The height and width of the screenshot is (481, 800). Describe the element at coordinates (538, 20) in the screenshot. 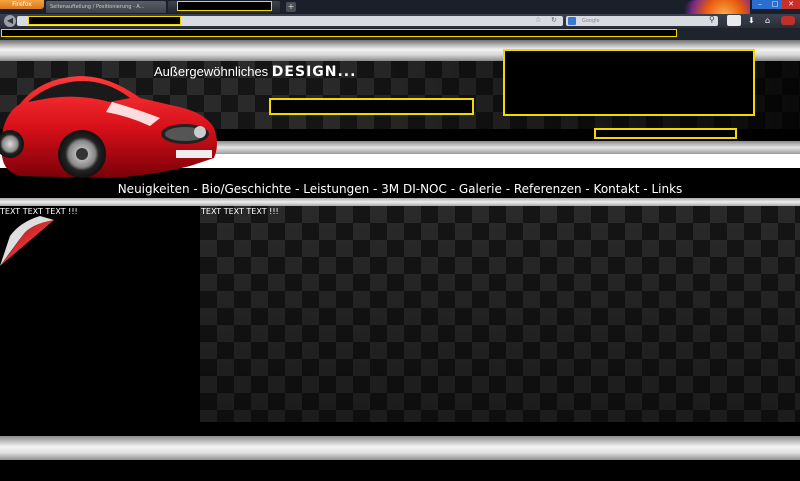

I see `star-icon: ☆` at that location.